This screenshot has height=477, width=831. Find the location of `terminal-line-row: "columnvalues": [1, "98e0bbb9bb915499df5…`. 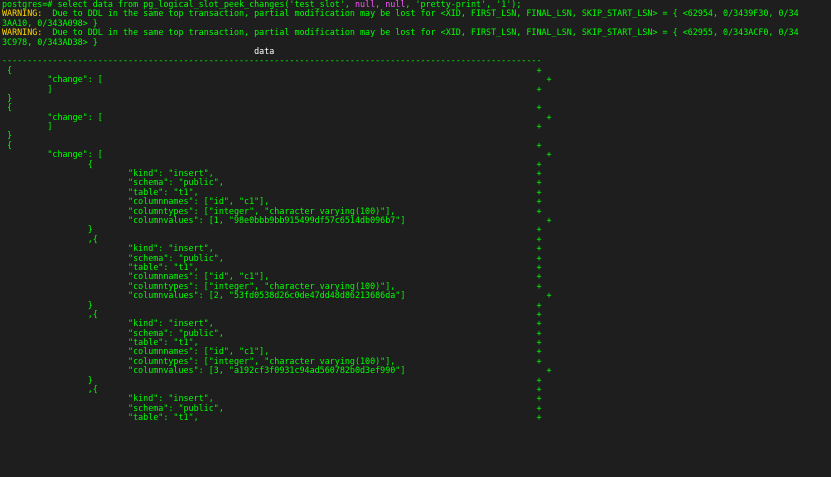

terminal-line-row: "columnvalues": [1, "98e0bbb9bb915499df5… is located at coordinates (416, 220).